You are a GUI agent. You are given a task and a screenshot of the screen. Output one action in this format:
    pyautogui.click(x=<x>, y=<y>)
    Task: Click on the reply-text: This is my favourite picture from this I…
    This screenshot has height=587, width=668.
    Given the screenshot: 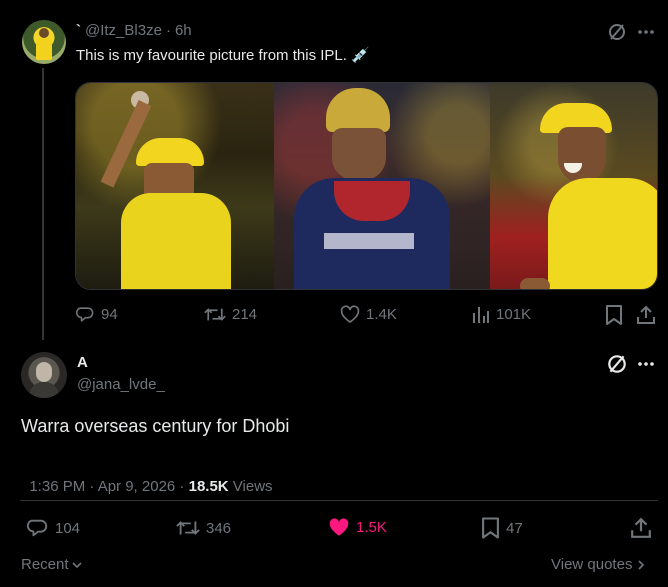 What is the action you would take?
    pyautogui.click(x=223, y=55)
    